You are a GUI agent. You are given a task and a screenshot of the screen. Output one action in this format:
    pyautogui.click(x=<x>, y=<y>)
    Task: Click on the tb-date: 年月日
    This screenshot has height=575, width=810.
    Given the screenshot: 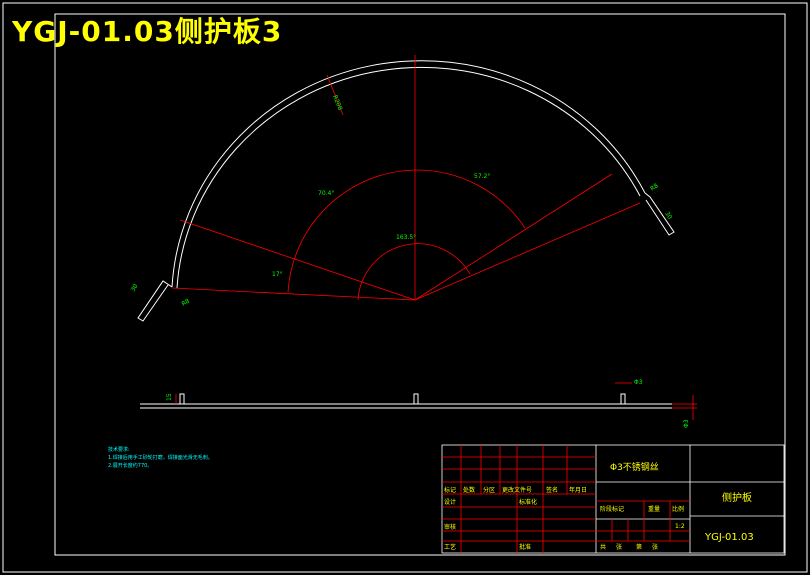 What is the action you would take?
    pyautogui.click(x=578, y=490)
    